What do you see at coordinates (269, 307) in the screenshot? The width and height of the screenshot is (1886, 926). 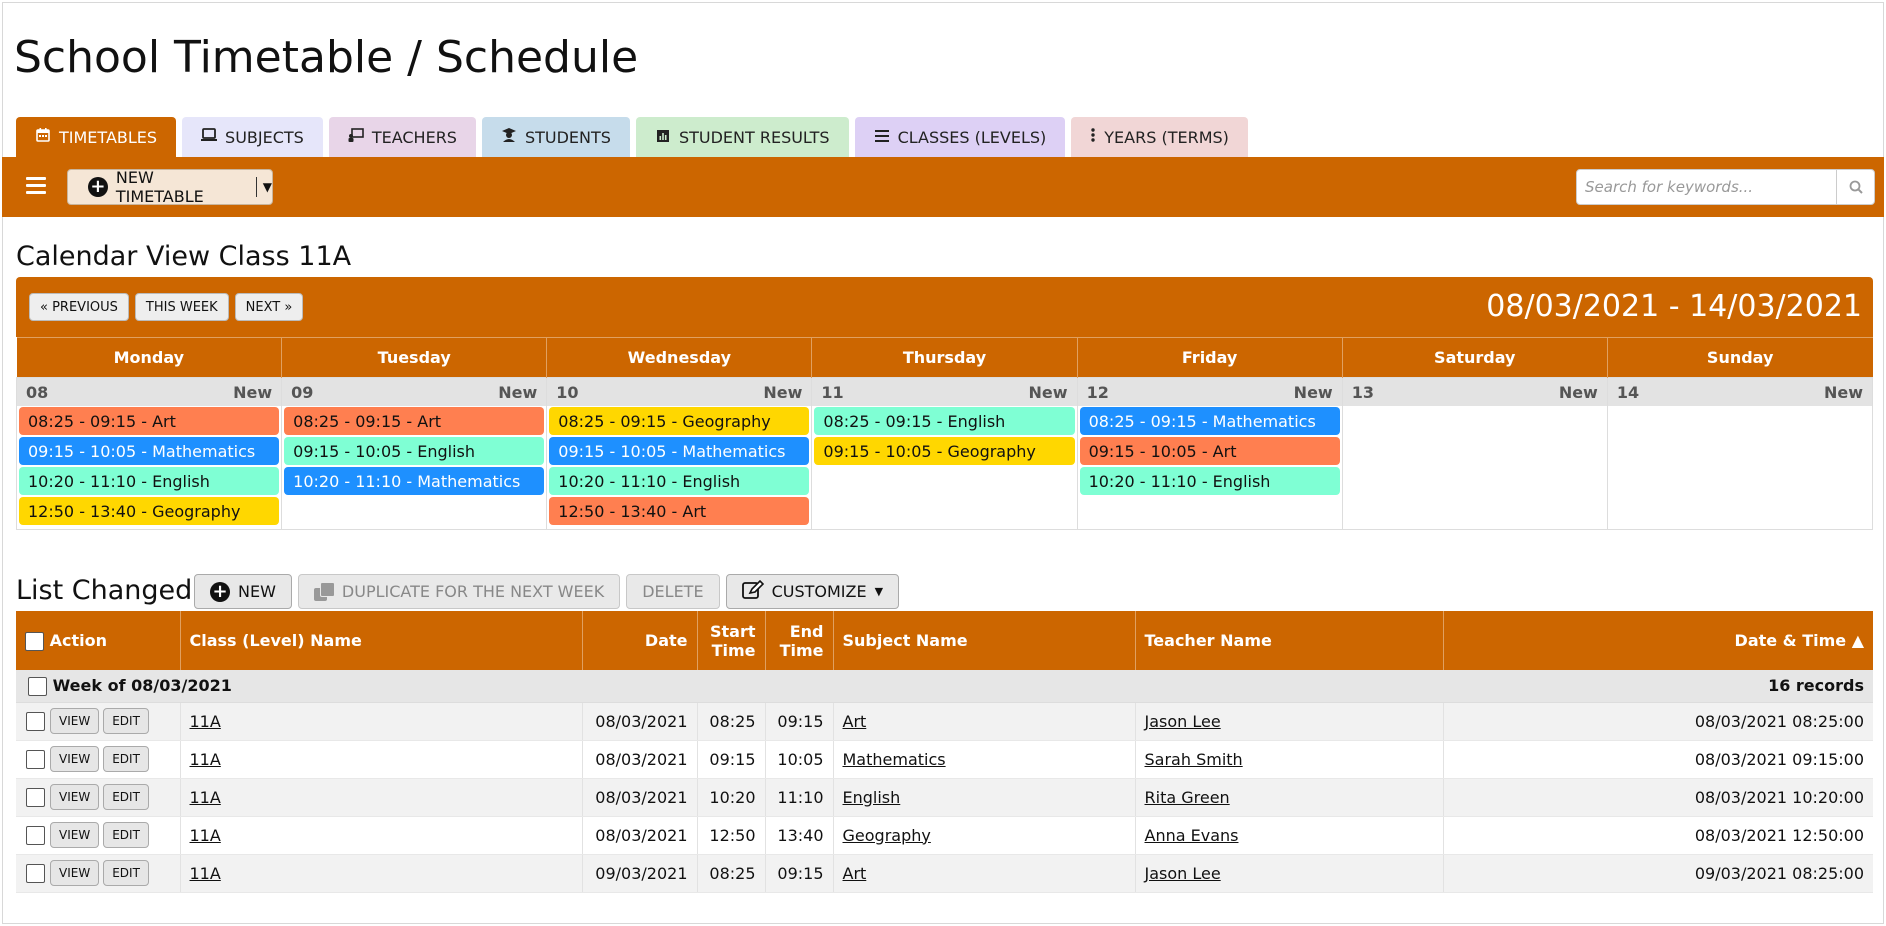 I see `next-week-button: NEXT »` at bounding box center [269, 307].